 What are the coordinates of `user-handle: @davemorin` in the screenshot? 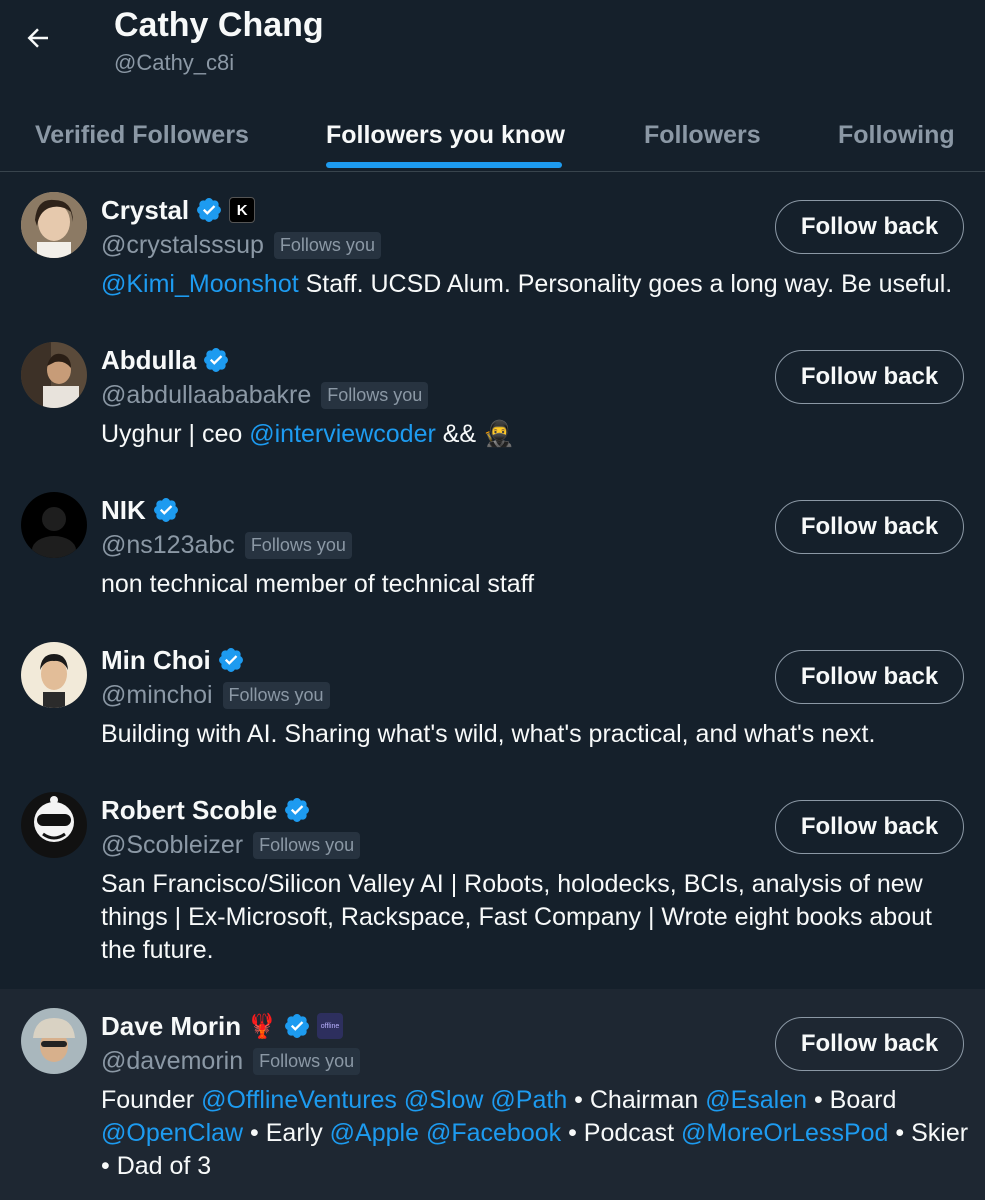 It's located at (172, 1061).